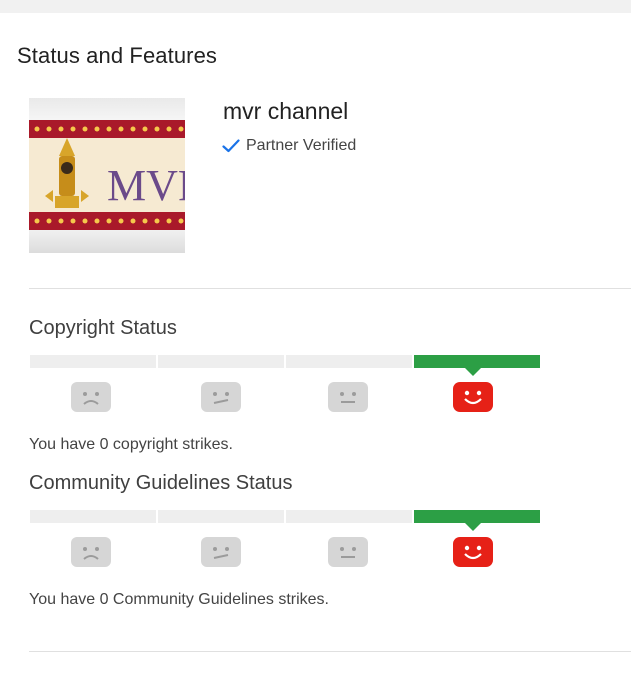  What do you see at coordinates (477, 361) in the screenshot?
I see `copyright-level-4-active` at bounding box center [477, 361].